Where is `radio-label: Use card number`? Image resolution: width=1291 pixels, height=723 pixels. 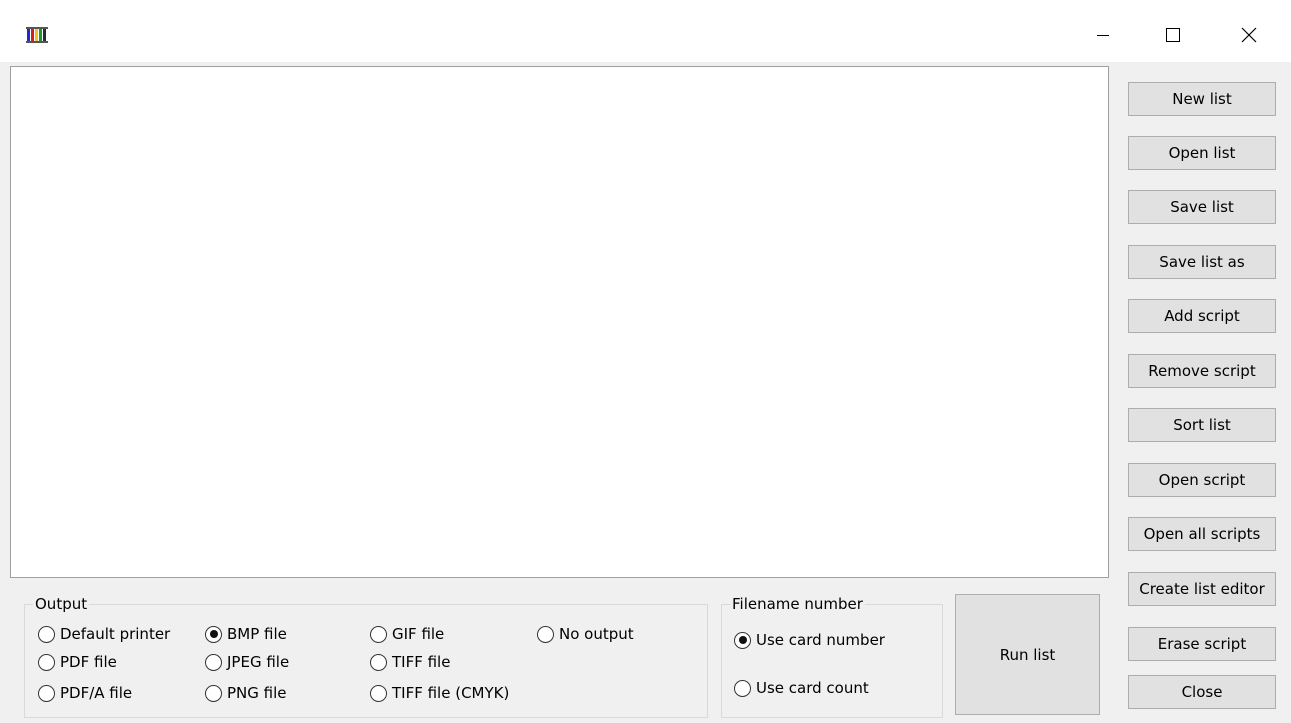
radio-label: Use card number is located at coordinates (820, 640).